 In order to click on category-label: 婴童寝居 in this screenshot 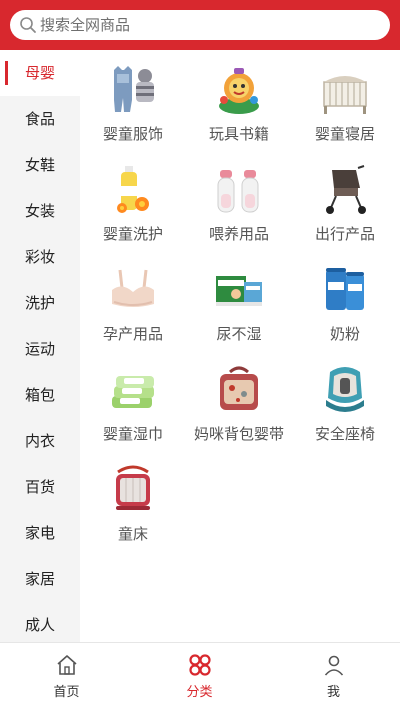, I will do `click(344, 134)`.